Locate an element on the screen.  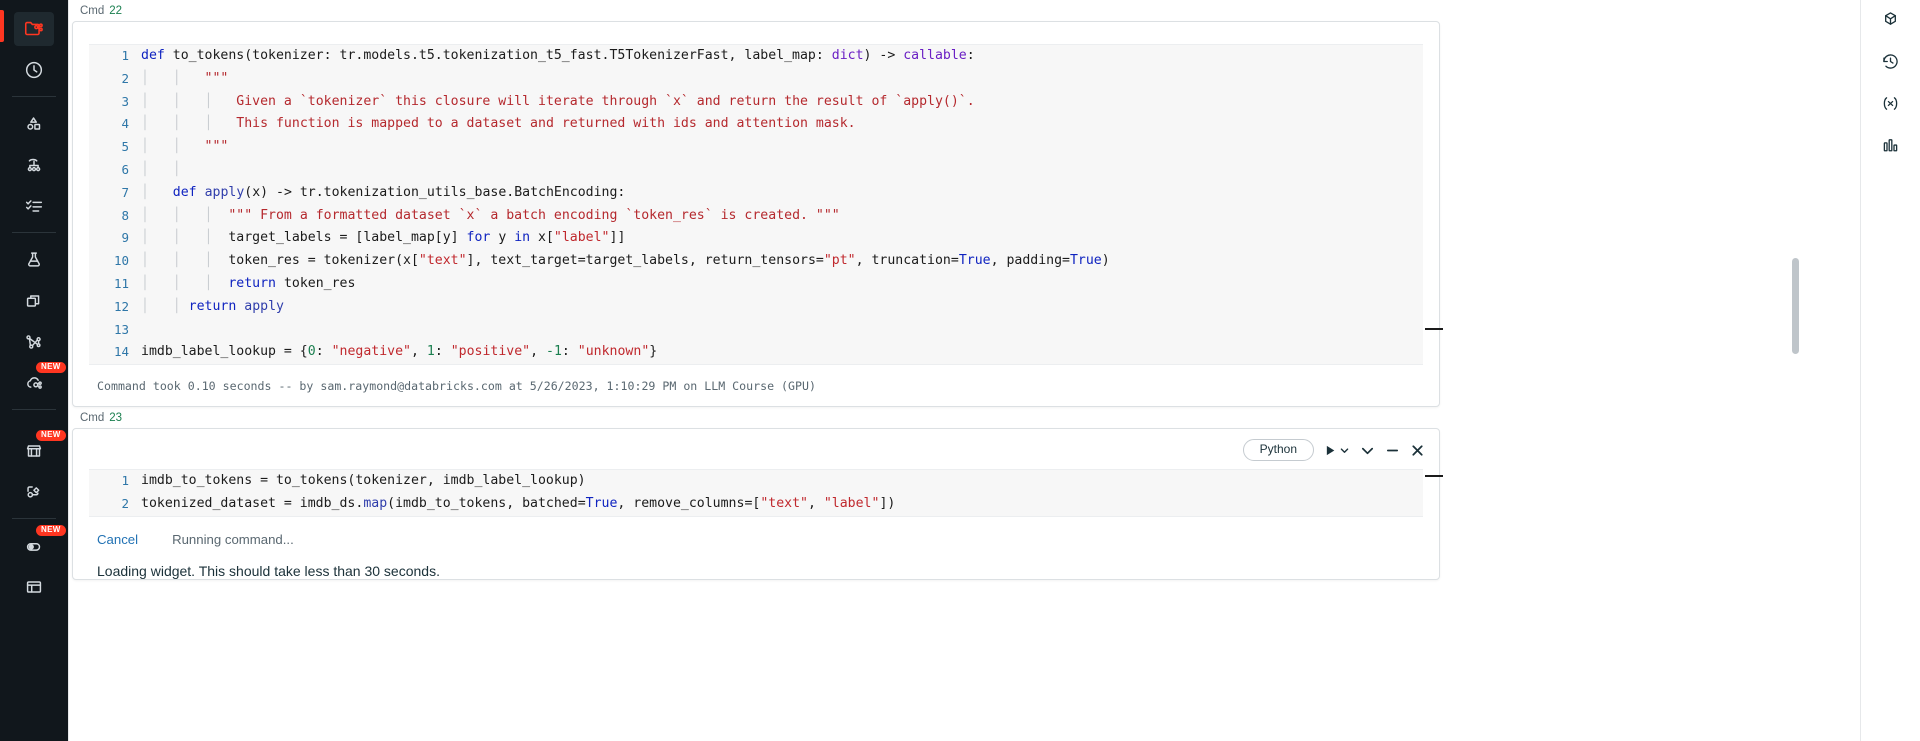
line-number: 14 is located at coordinates (121, 352).